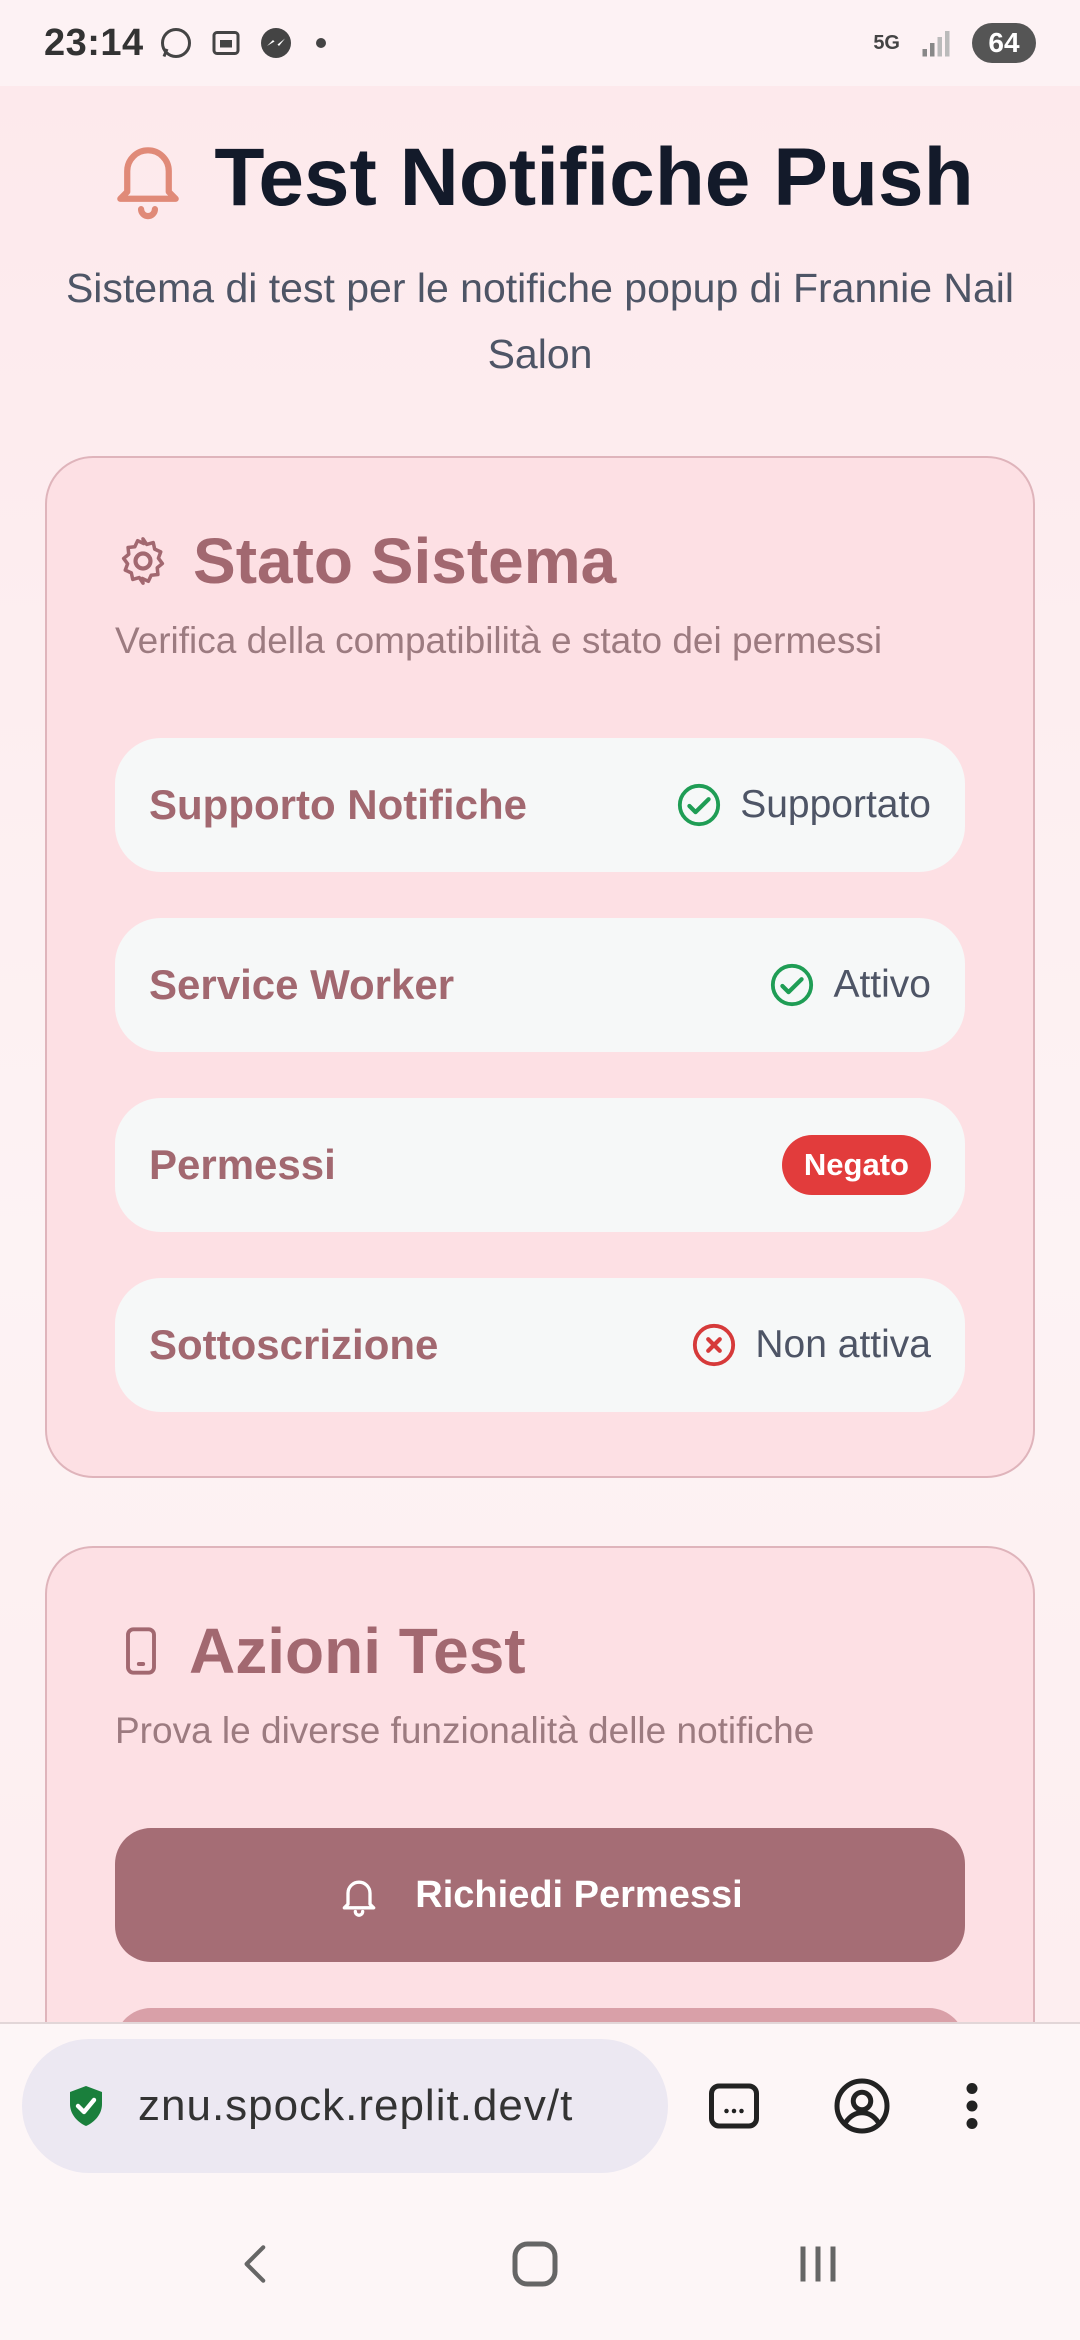 The height and width of the screenshot is (2340, 1080). I want to click on battery-indicator: 64, so click(1004, 43).